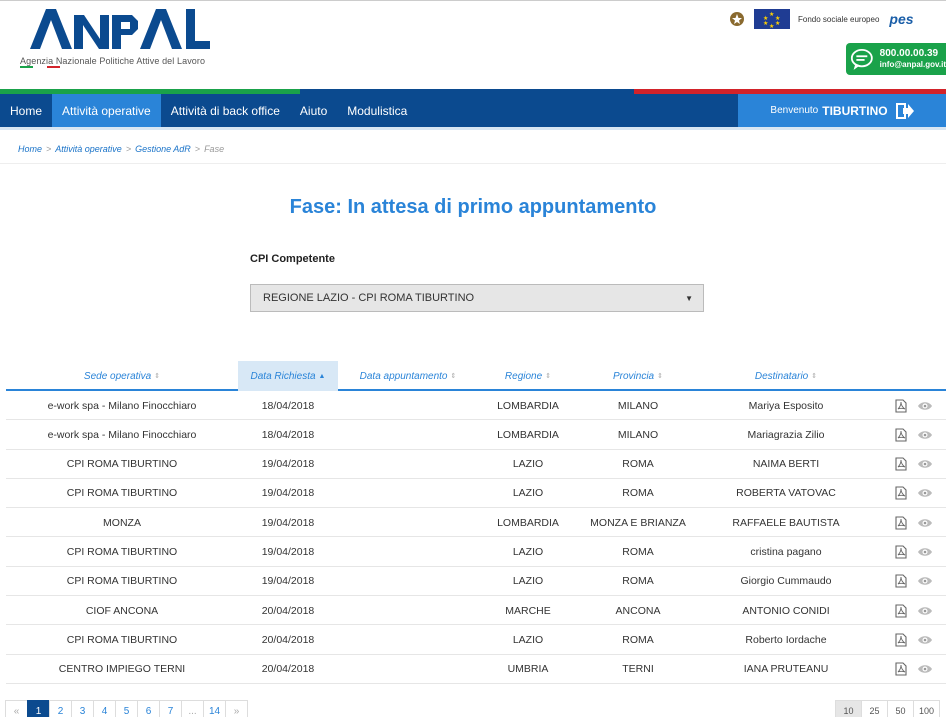 This screenshot has height=717, width=946. What do you see at coordinates (638, 610) in the screenshot?
I see `cell-provincia: ANCONA` at bounding box center [638, 610].